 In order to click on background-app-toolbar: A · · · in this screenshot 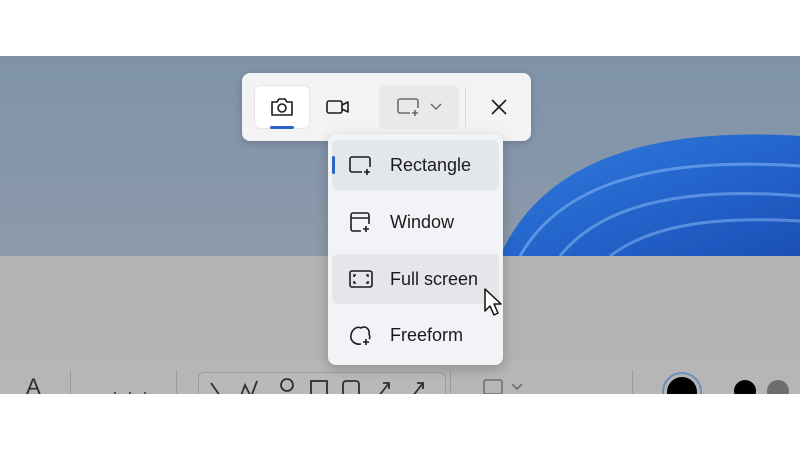, I will do `click(400, 377)`.